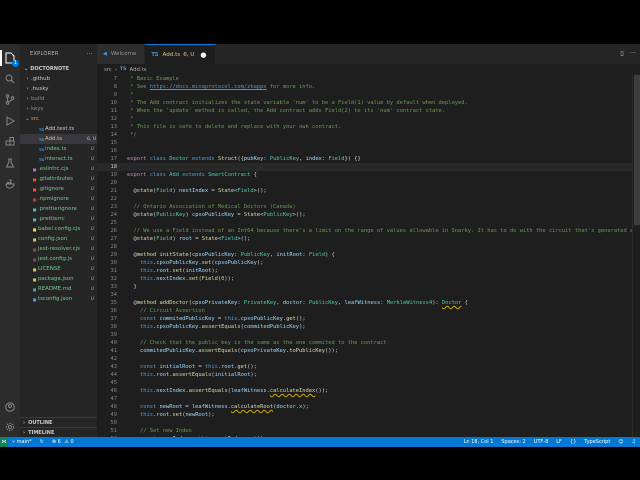 The width and height of the screenshot is (640, 480). I want to click on code-line: 20, so click(368, 183).